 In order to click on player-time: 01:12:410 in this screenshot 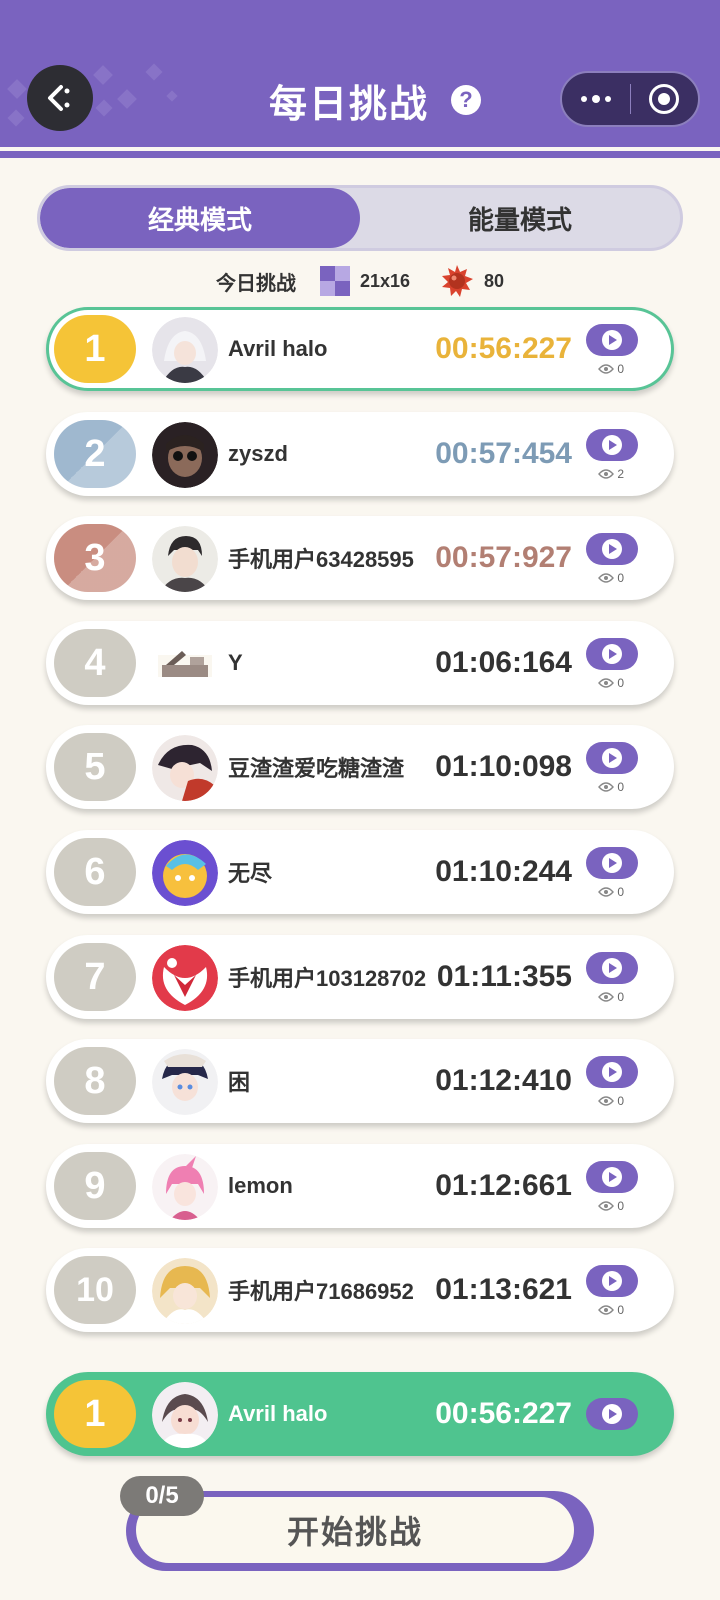, I will do `click(503, 1080)`.